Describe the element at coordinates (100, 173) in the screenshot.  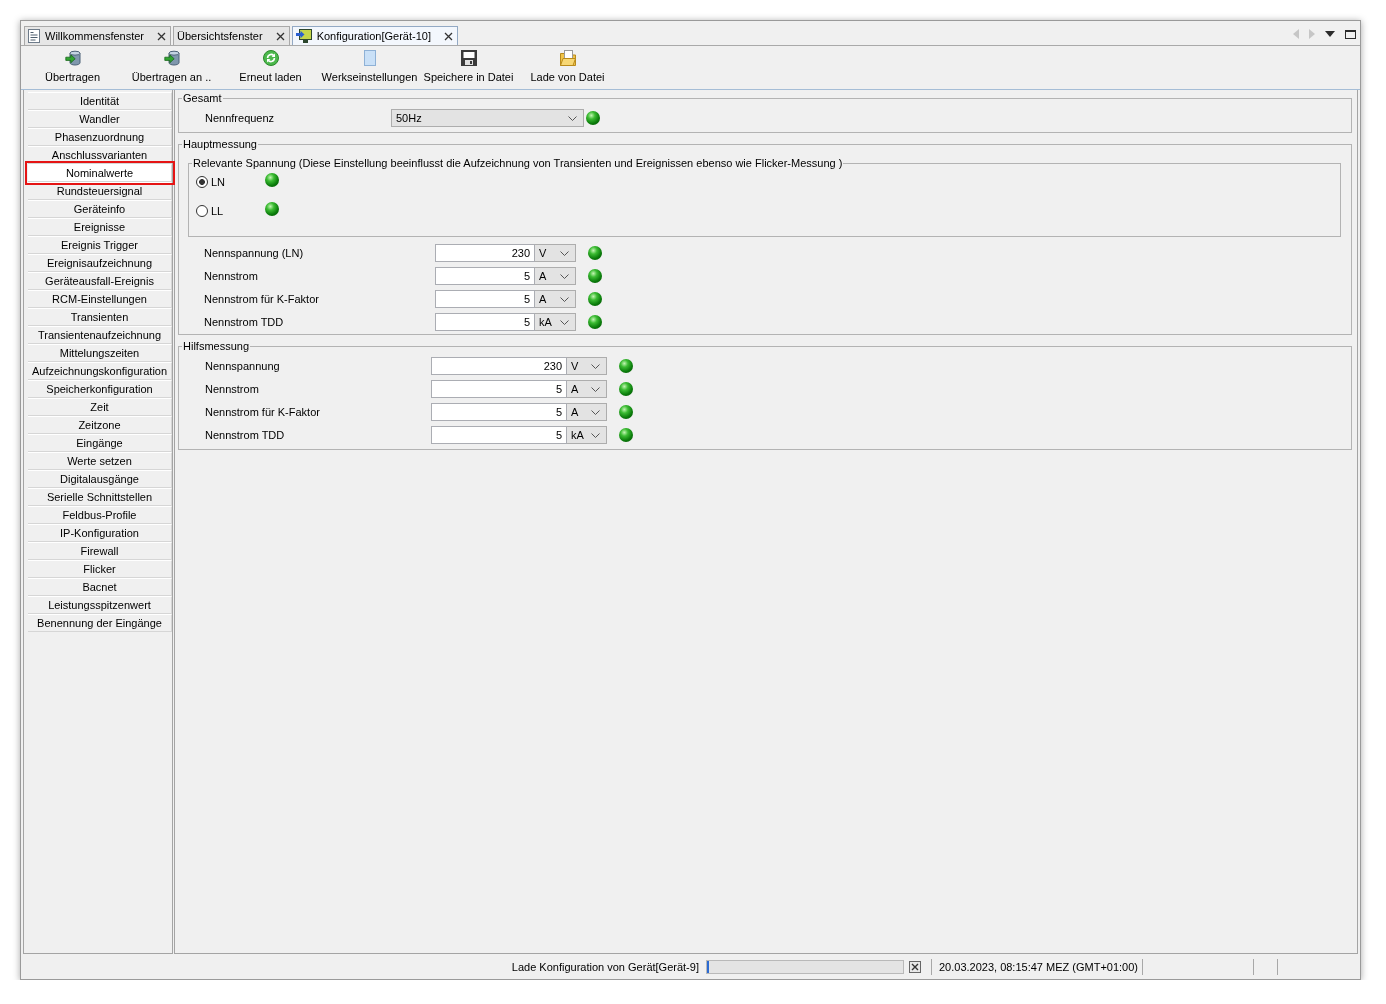
I see `sidebar-item: Nominalwerte` at that location.